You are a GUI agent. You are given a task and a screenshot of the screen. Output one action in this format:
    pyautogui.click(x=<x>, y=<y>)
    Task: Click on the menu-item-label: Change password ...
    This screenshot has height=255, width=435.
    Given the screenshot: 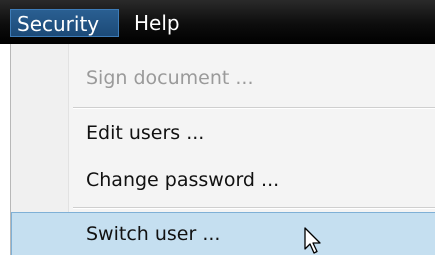 What is the action you would take?
    pyautogui.click(x=183, y=180)
    